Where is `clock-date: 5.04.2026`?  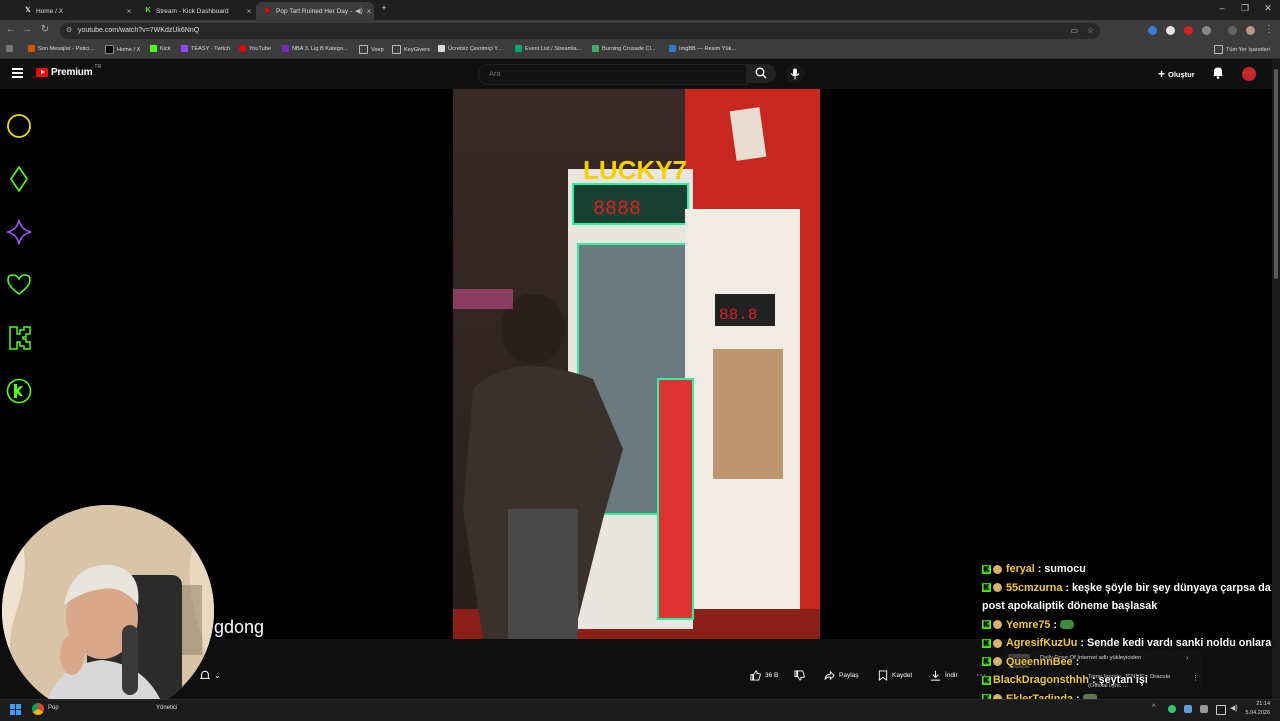
clock-date: 5.04.2026 is located at coordinates (1255, 713).